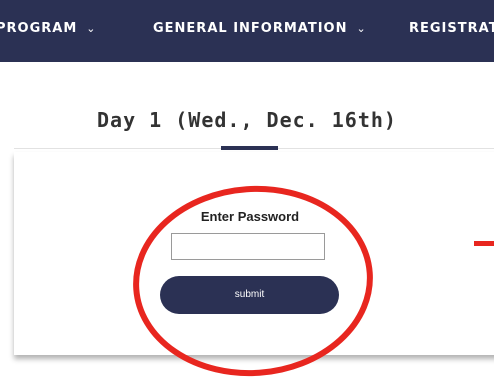  I want to click on title-accent-underline, so click(249, 148).